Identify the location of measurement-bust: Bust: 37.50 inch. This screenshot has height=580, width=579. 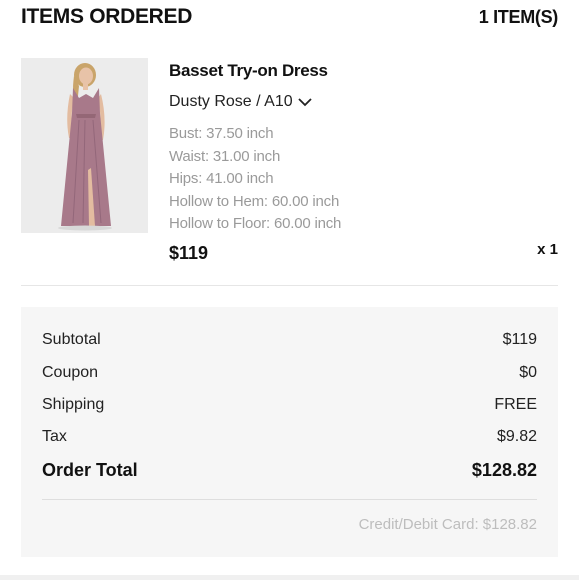
(221, 133).